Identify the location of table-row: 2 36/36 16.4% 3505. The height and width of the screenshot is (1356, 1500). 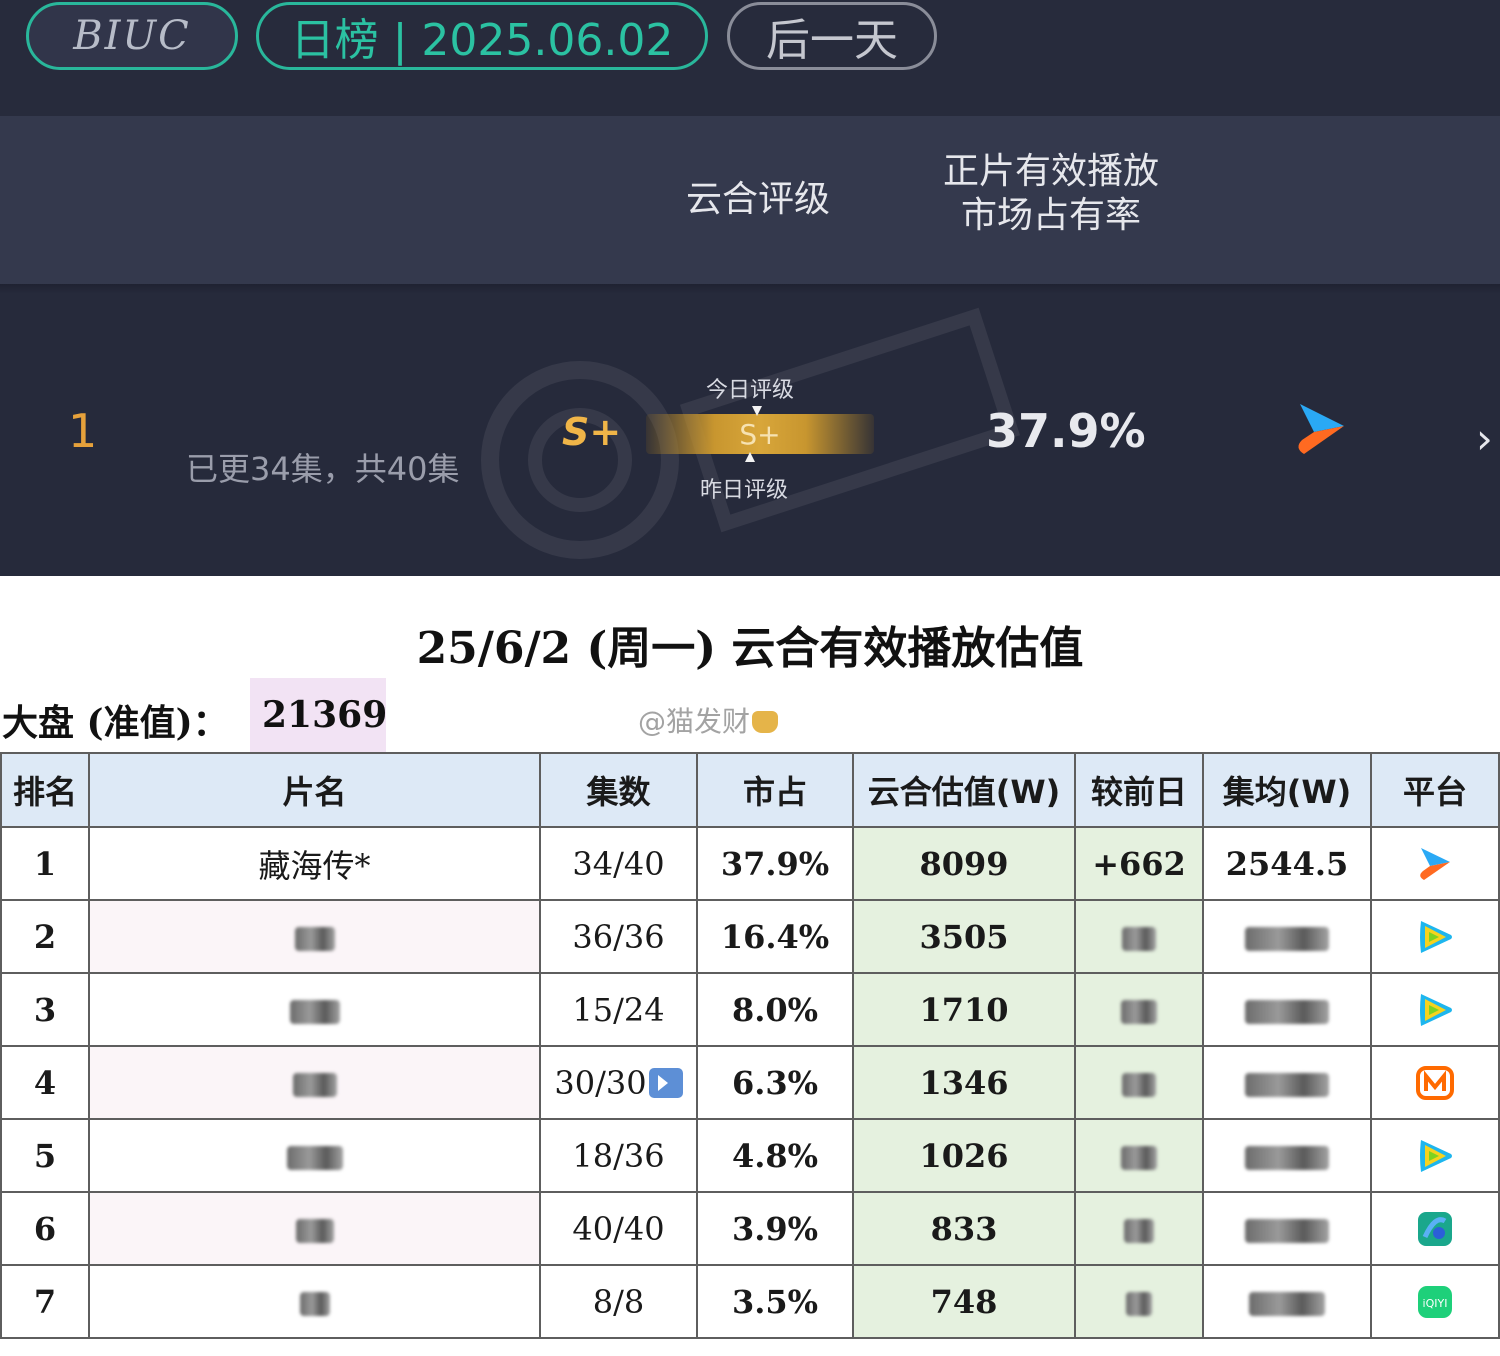
(750, 936).